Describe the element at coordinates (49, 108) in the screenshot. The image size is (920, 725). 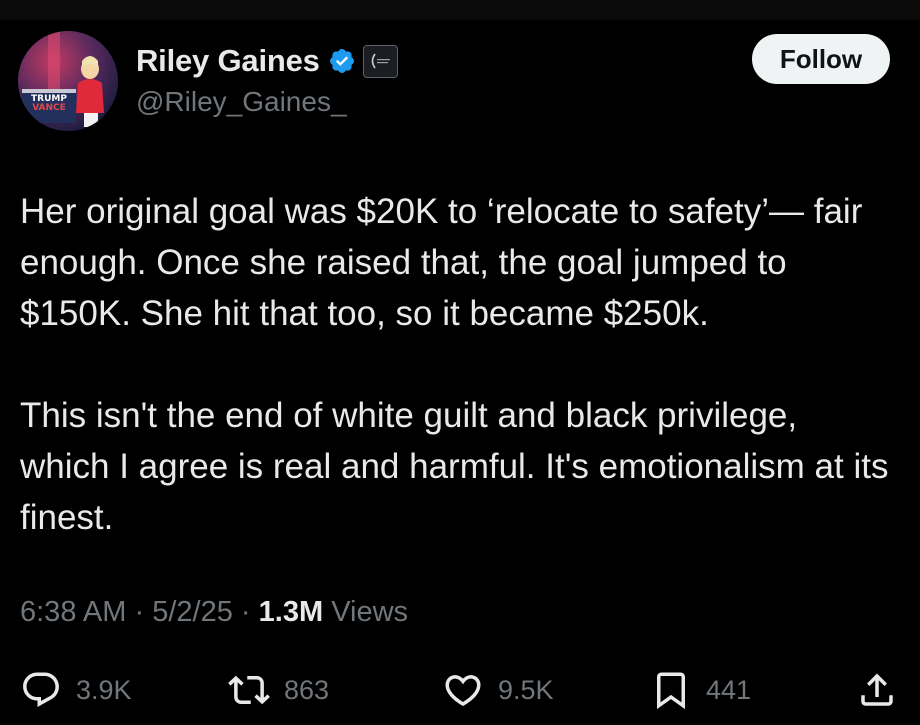
I see `avatar-sign-line-2: VANCE` at that location.